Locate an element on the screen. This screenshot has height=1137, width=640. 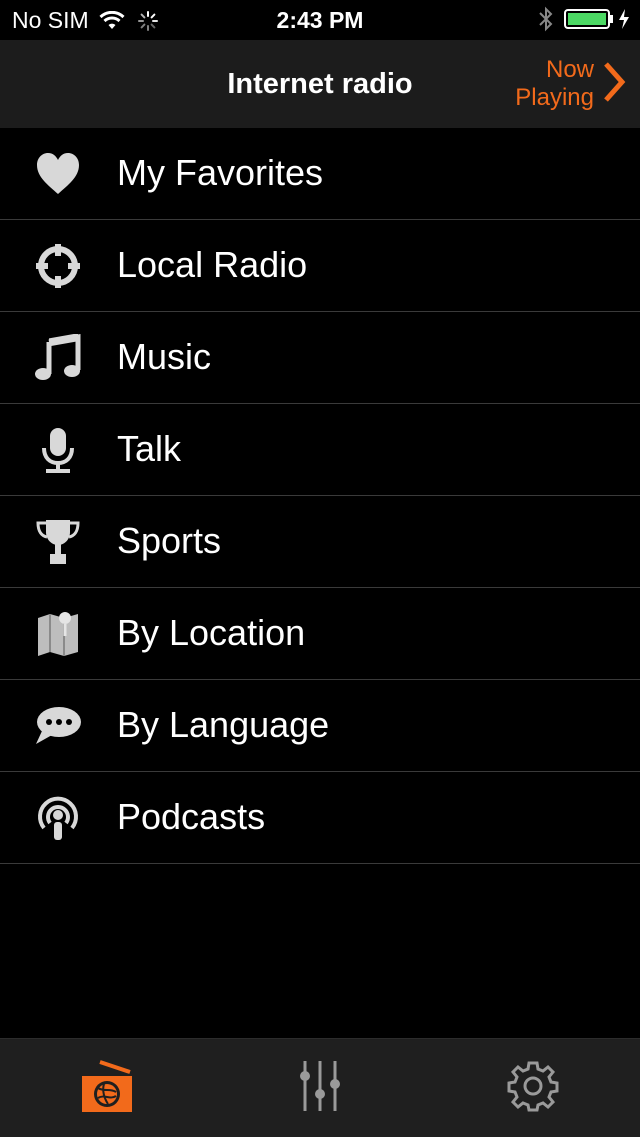
now-playing-line2: Playing is located at coordinates (554, 97).